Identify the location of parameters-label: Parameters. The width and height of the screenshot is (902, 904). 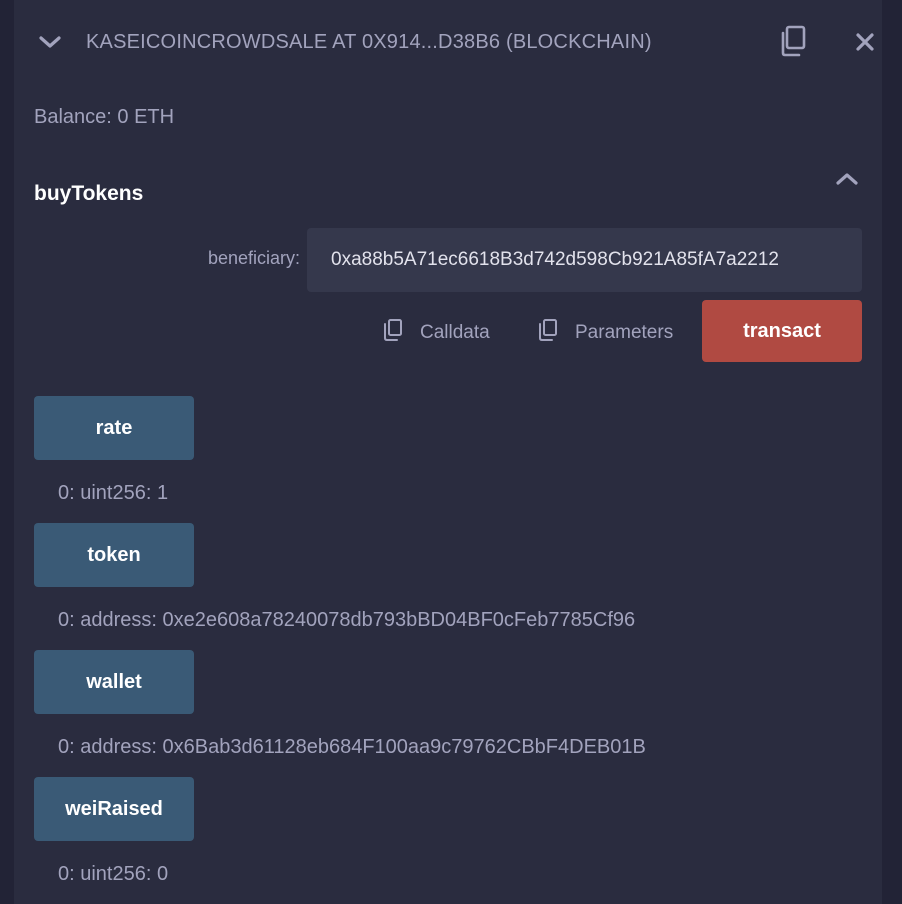
(624, 332).